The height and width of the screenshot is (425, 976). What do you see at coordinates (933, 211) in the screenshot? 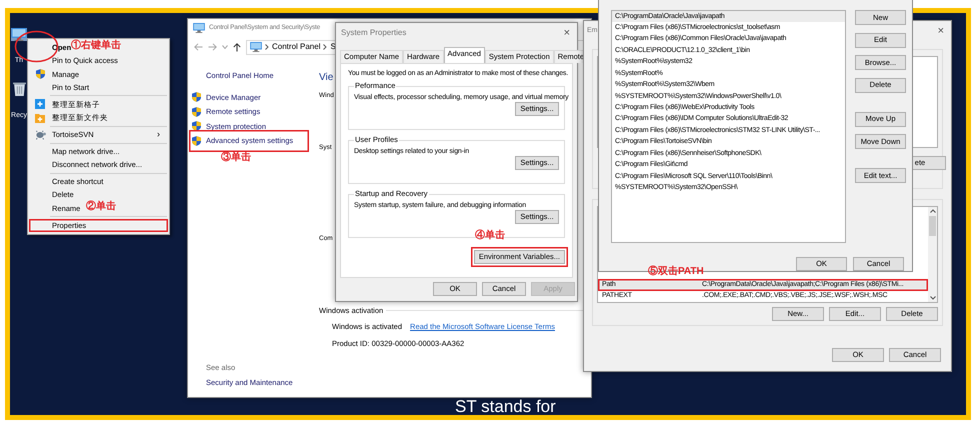
I see `scroll-up-icon` at bounding box center [933, 211].